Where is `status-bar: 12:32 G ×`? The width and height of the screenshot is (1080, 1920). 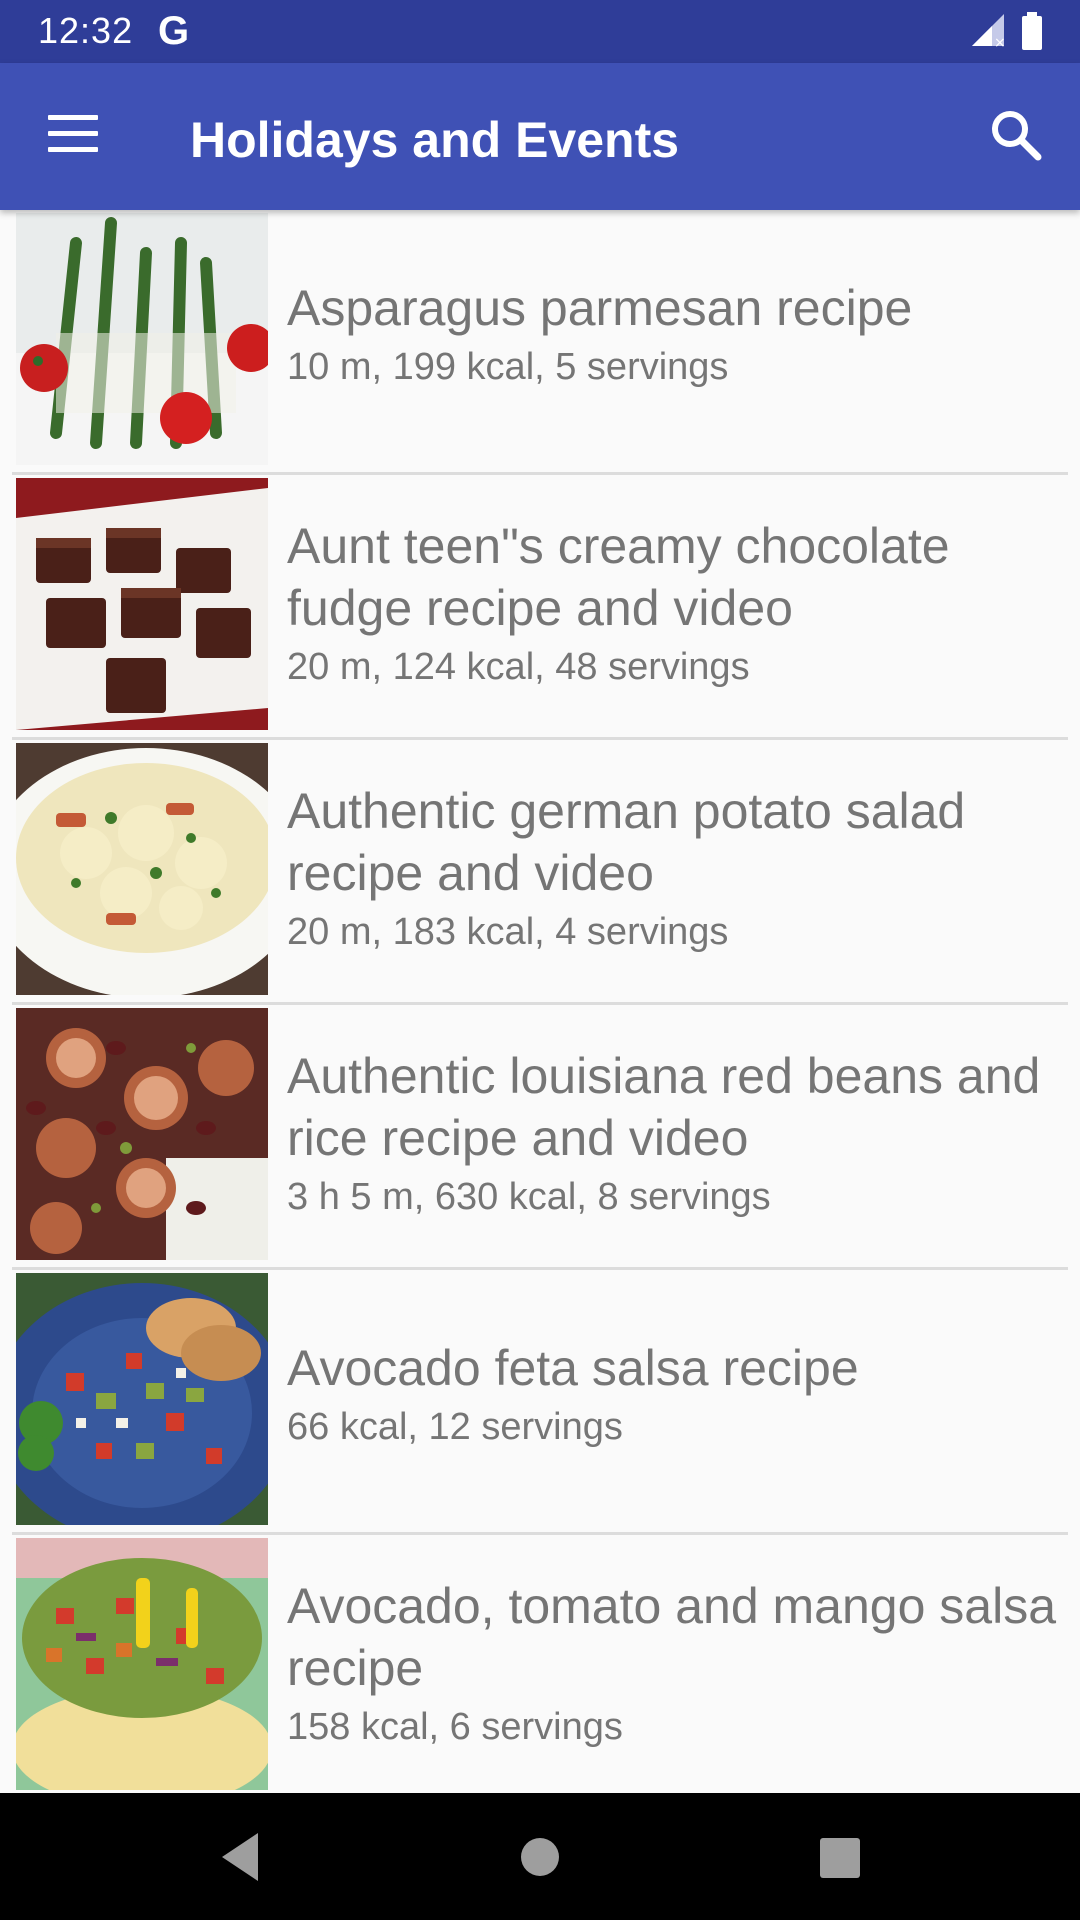 status-bar: 12:32 G × is located at coordinates (540, 31).